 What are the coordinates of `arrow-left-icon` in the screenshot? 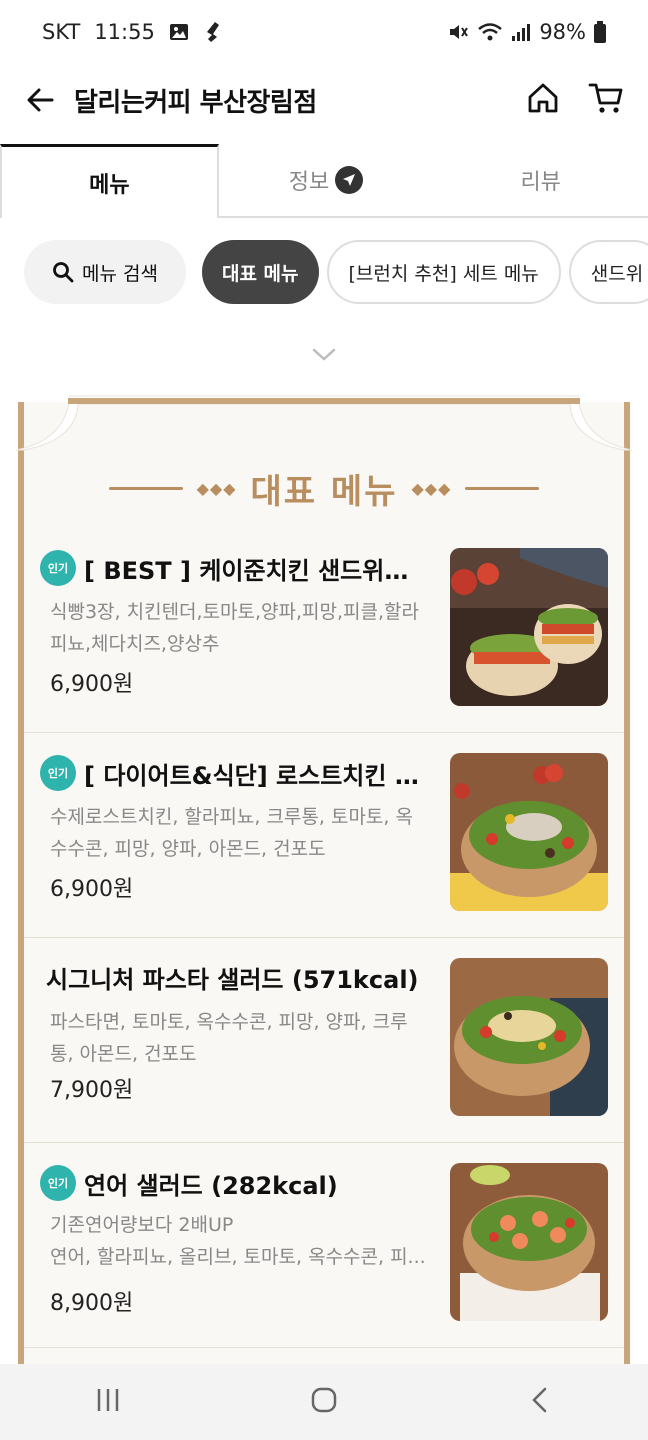 It's located at (40, 100).